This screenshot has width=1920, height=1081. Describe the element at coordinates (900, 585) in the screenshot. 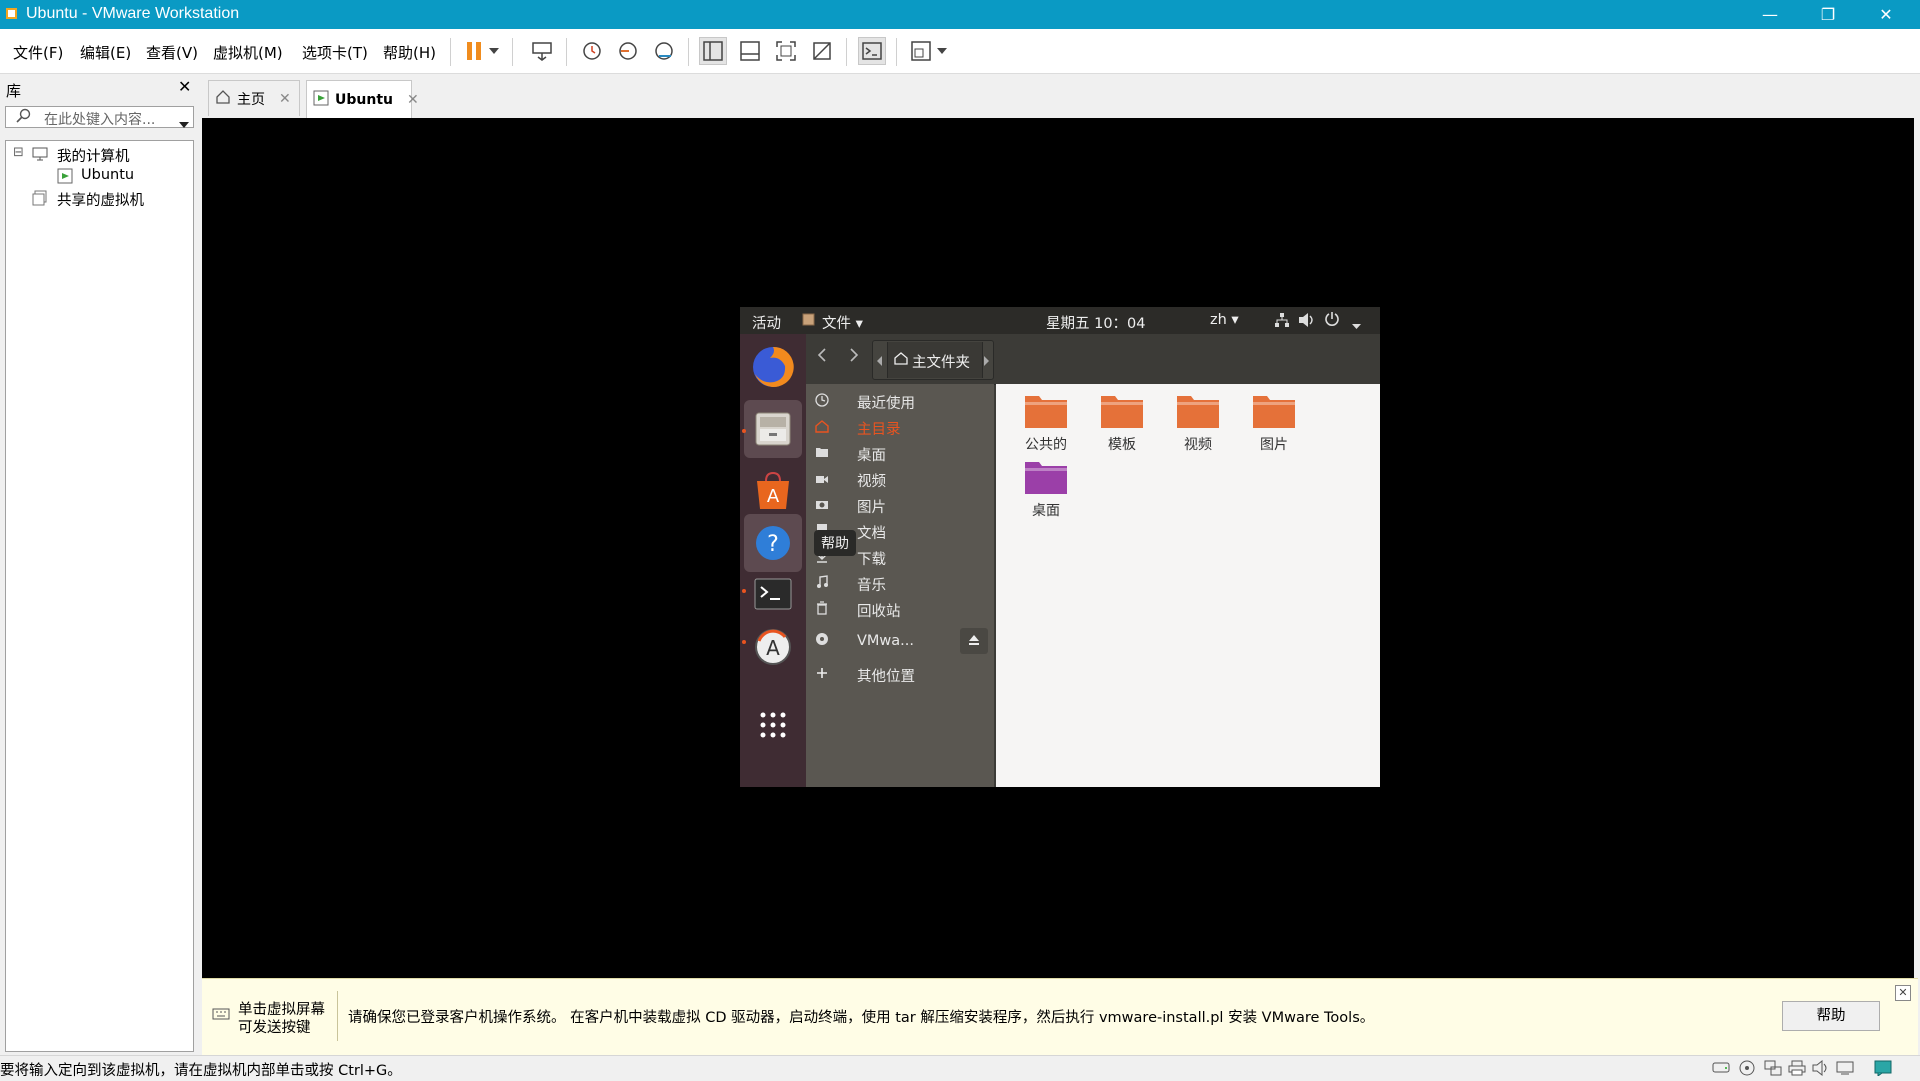

I see `nautilus-sidebar: 最近使用 主目录 桌面 视频 图片 文档 下载 音乐 回收站 VMwa... 其他位置 帮助` at that location.